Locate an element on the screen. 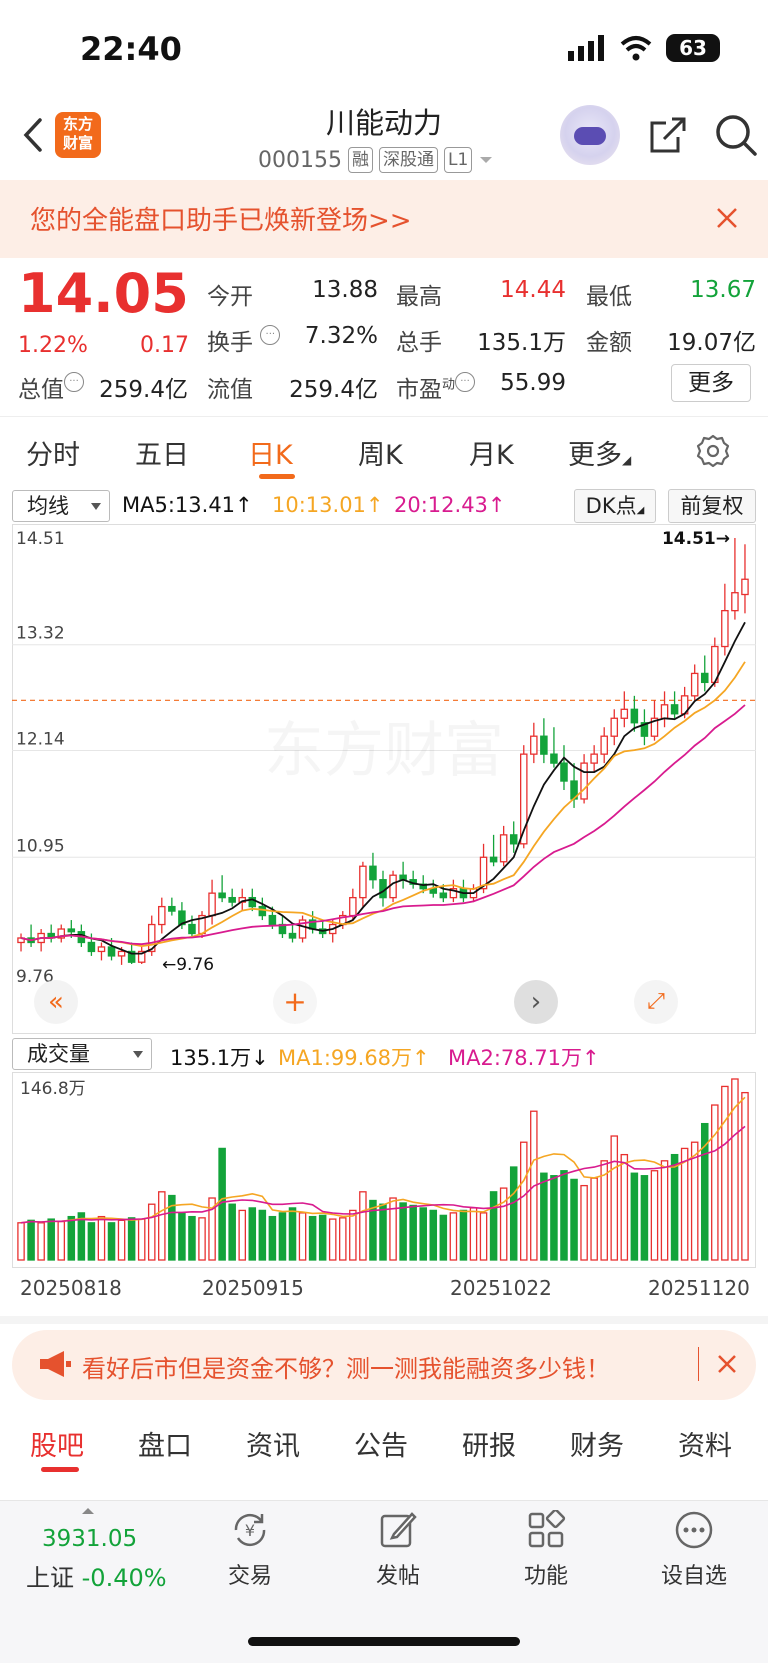  status-time: 22:40 is located at coordinates (131, 49).